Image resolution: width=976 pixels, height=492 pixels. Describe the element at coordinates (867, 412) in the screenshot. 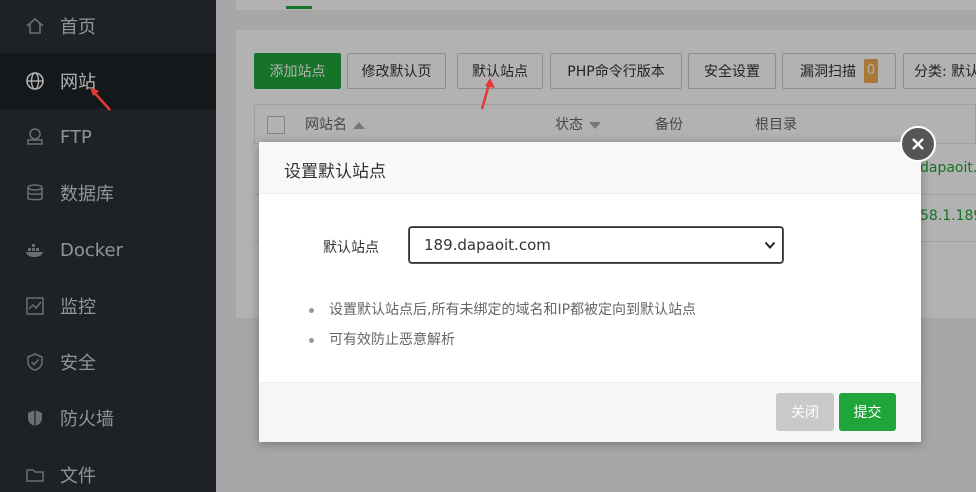

I see `submit-button: 提交` at that location.